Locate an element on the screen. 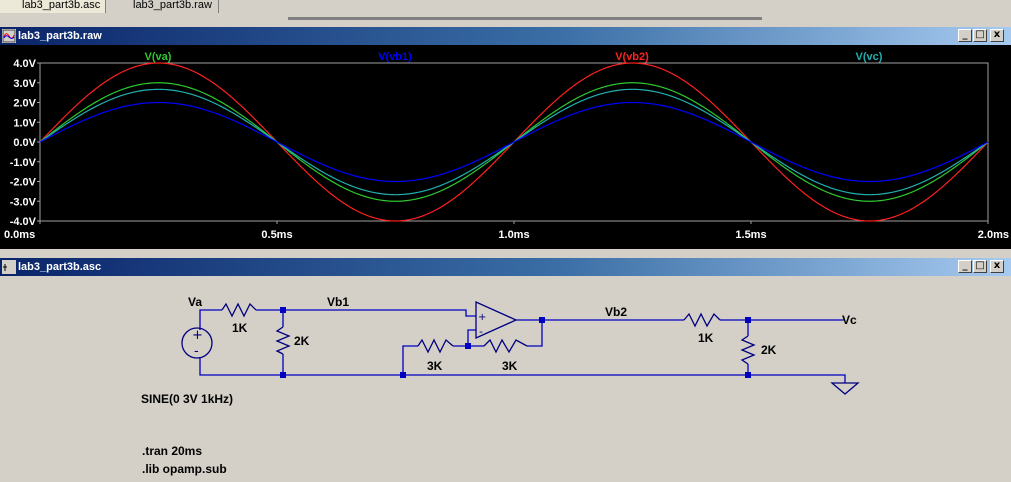 This screenshot has height=482, width=1011. net-label-va: Va is located at coordinates (195, 302).